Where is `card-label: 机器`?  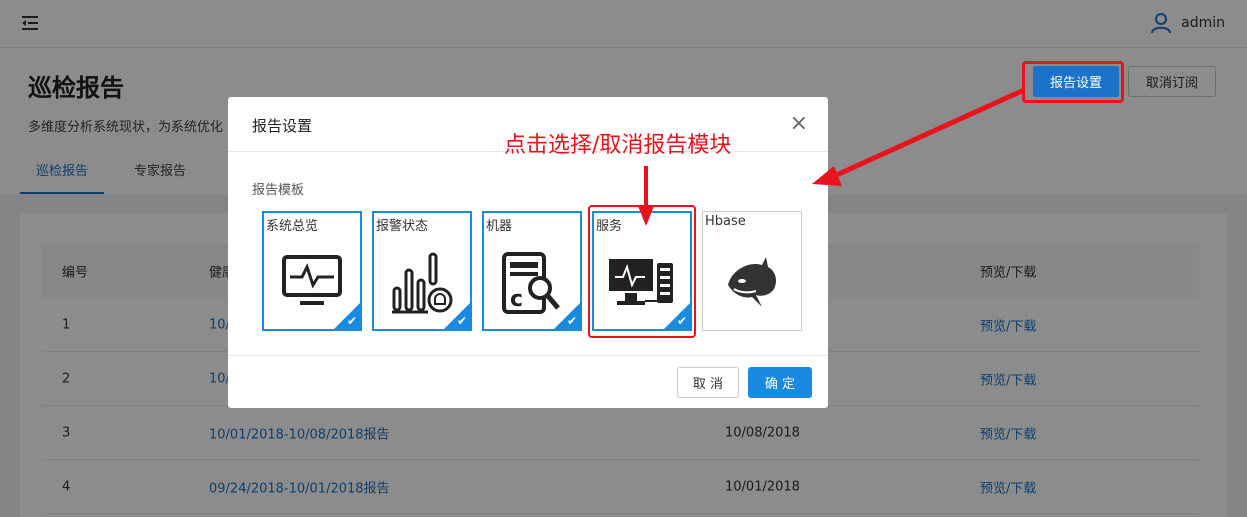 card-label: 机器 is located at coordinates (499, 226).